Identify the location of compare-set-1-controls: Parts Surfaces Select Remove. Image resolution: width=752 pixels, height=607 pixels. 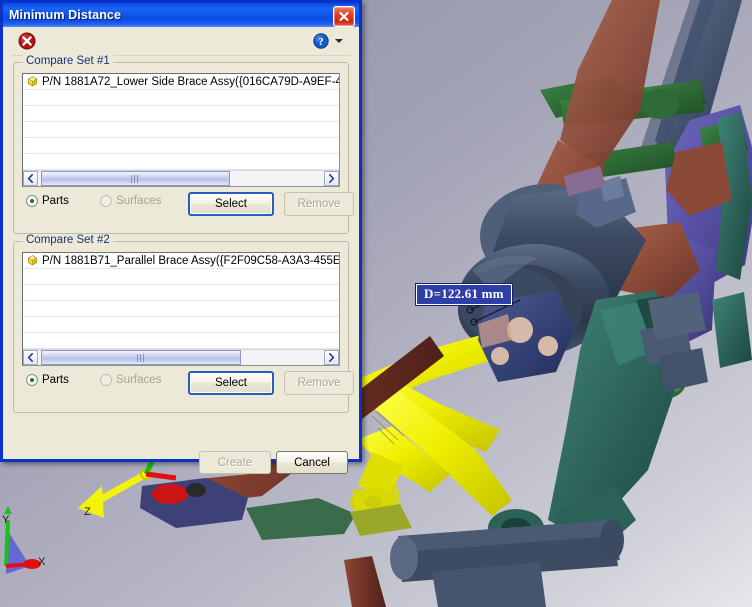
(188, 204).